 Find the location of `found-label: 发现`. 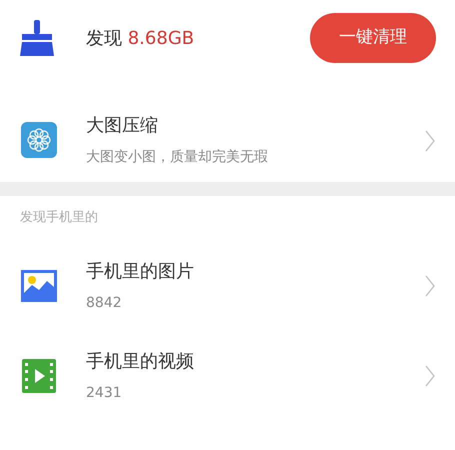

found-label: 发现 is located at coordinates (104, 38).